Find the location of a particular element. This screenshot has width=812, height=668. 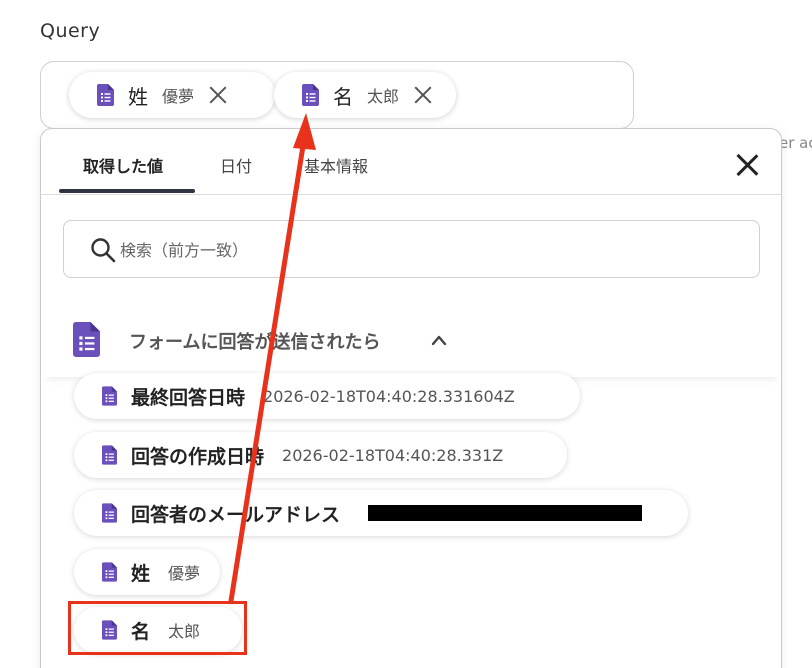

section-title: フォームに回答が送信されたら is located at coordinates (255, 342).